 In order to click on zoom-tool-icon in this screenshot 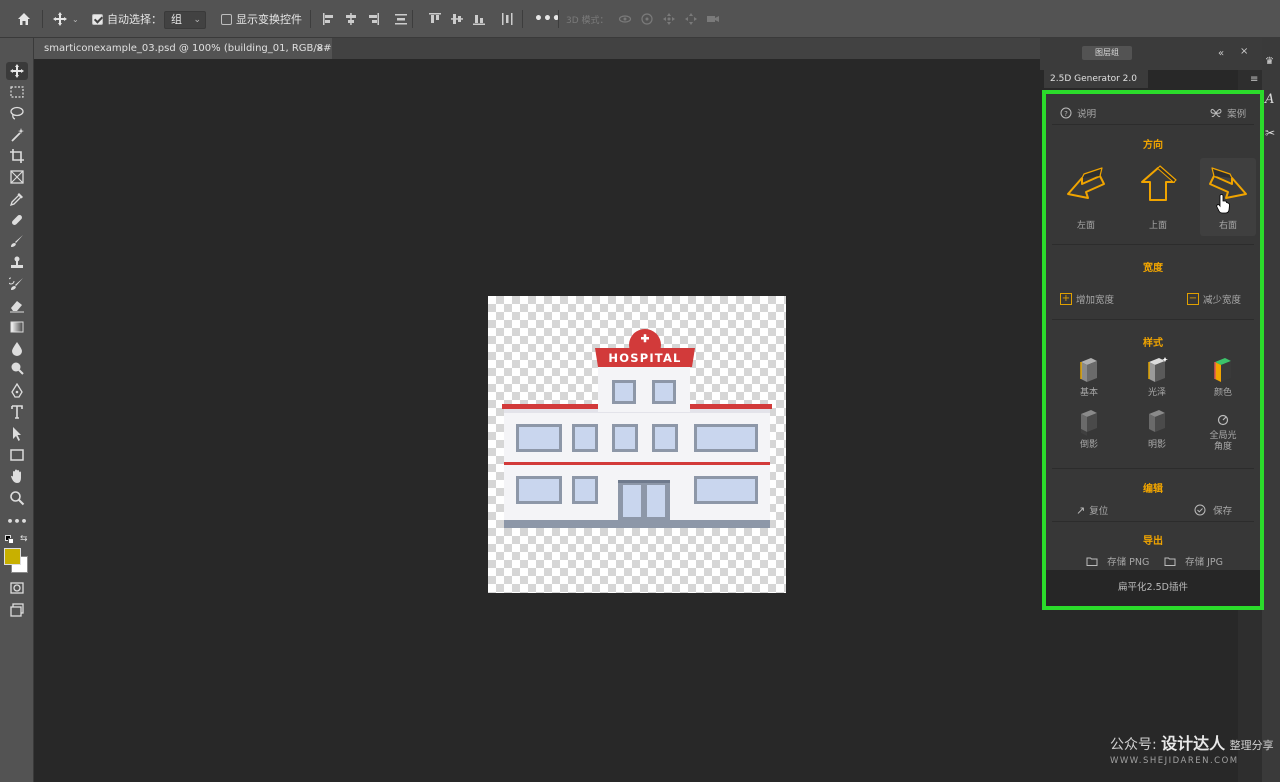, I will do `click(17, 498)`.